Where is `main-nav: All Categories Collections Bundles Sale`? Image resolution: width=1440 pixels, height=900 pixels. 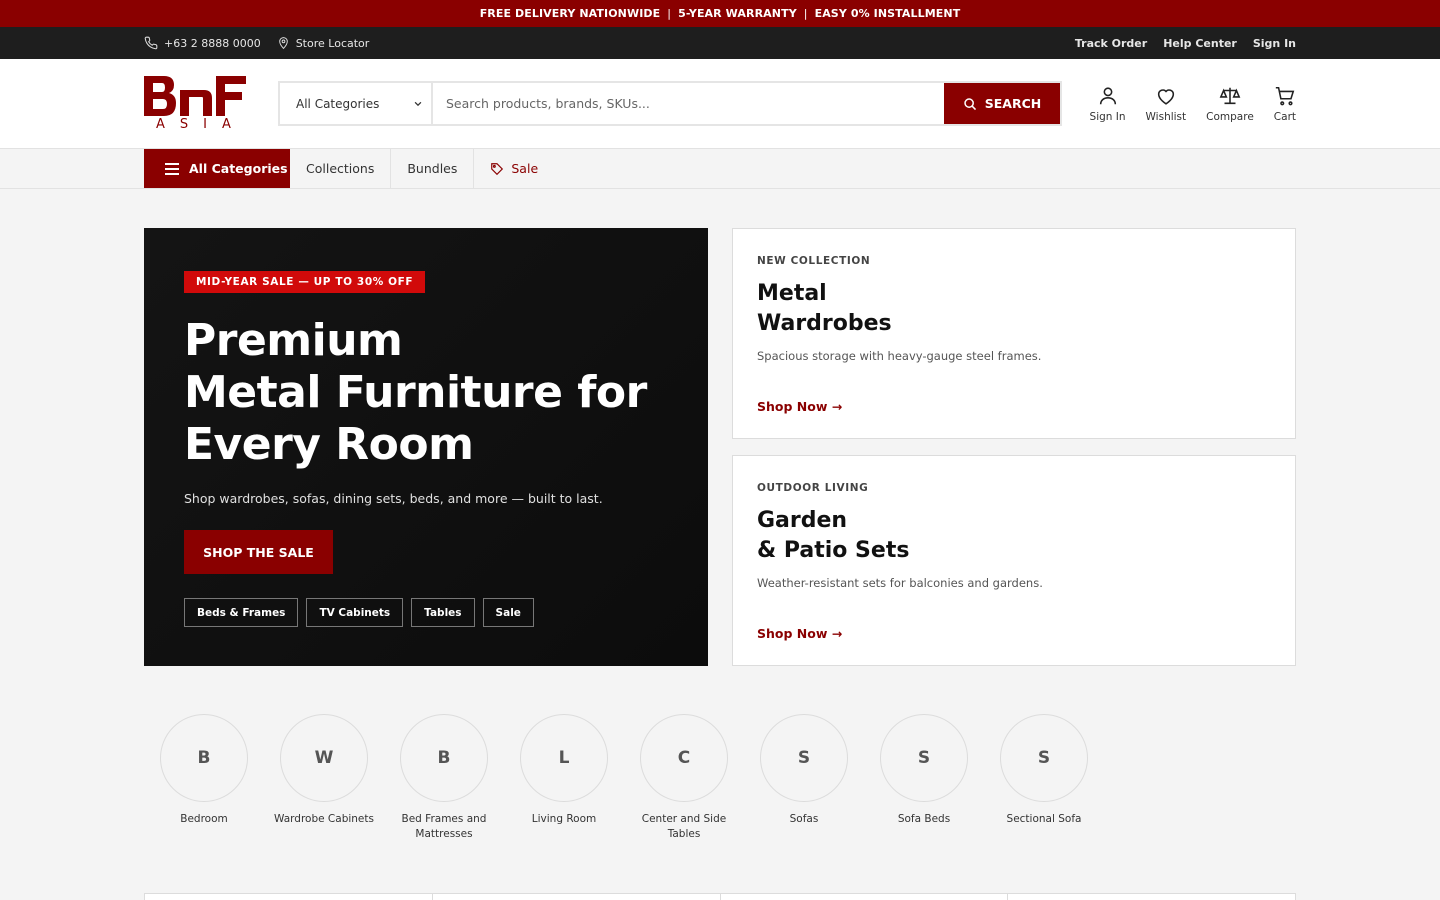 main-nav: All Categories Collections Bundles Sale is located at coordinates (720, 168).